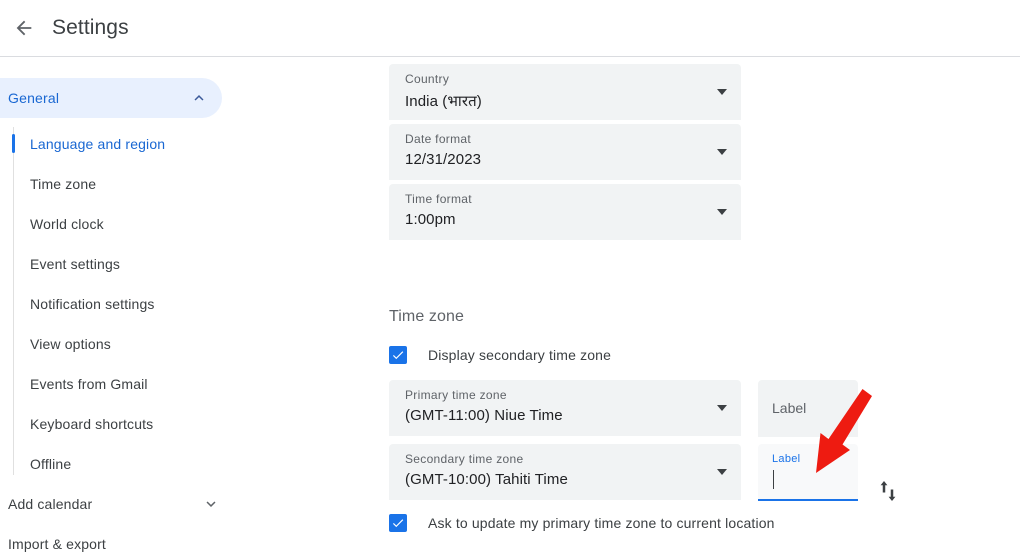 This screenshot has height=558, width=1020. What do you see at coordinates (111, 98) in the screenshot?
I see `sidebar-group-general: General` at bounding box center [111, 98].